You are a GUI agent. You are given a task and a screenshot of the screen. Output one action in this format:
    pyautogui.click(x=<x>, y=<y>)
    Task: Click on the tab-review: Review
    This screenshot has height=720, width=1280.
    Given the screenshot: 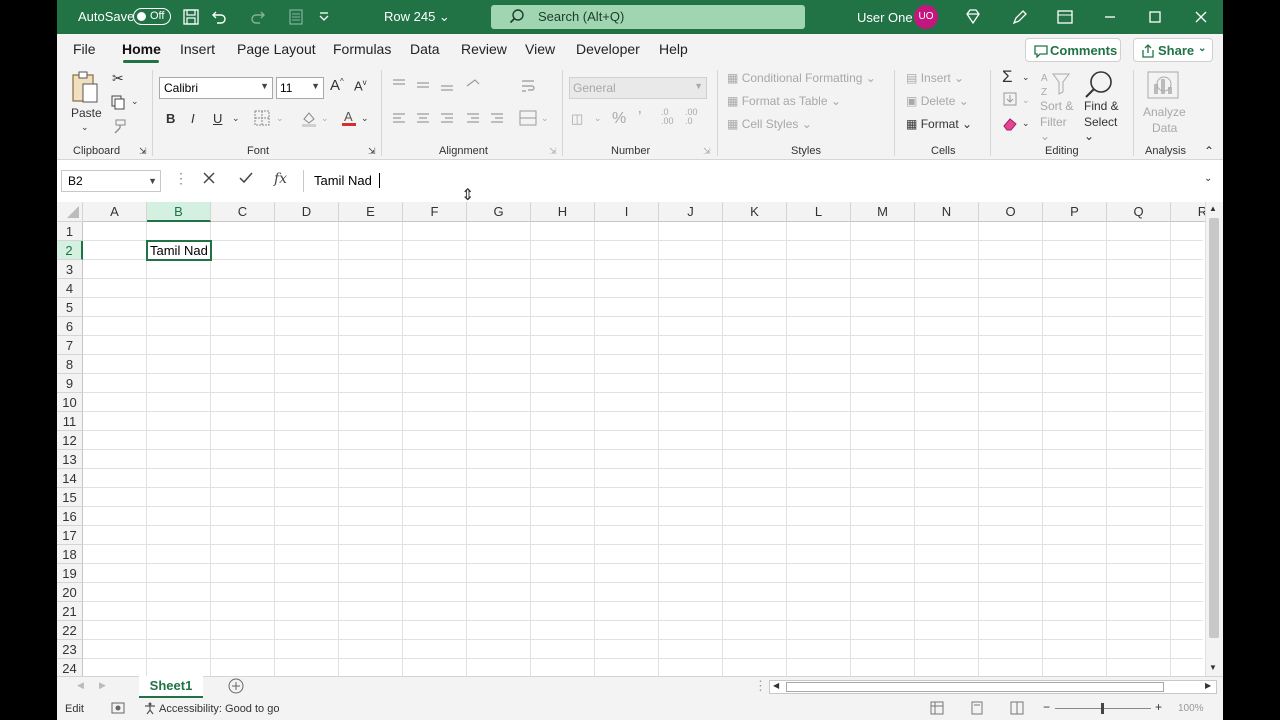 What is the action you would take?
    pyautogui.click(x=484, y=49)
    